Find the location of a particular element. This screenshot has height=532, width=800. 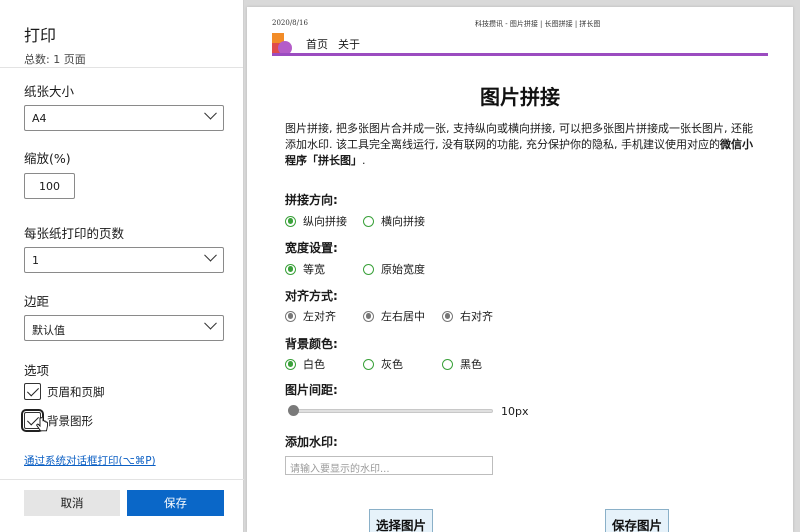

radio-label: 左对齐 is located at coordinates (319, 316).